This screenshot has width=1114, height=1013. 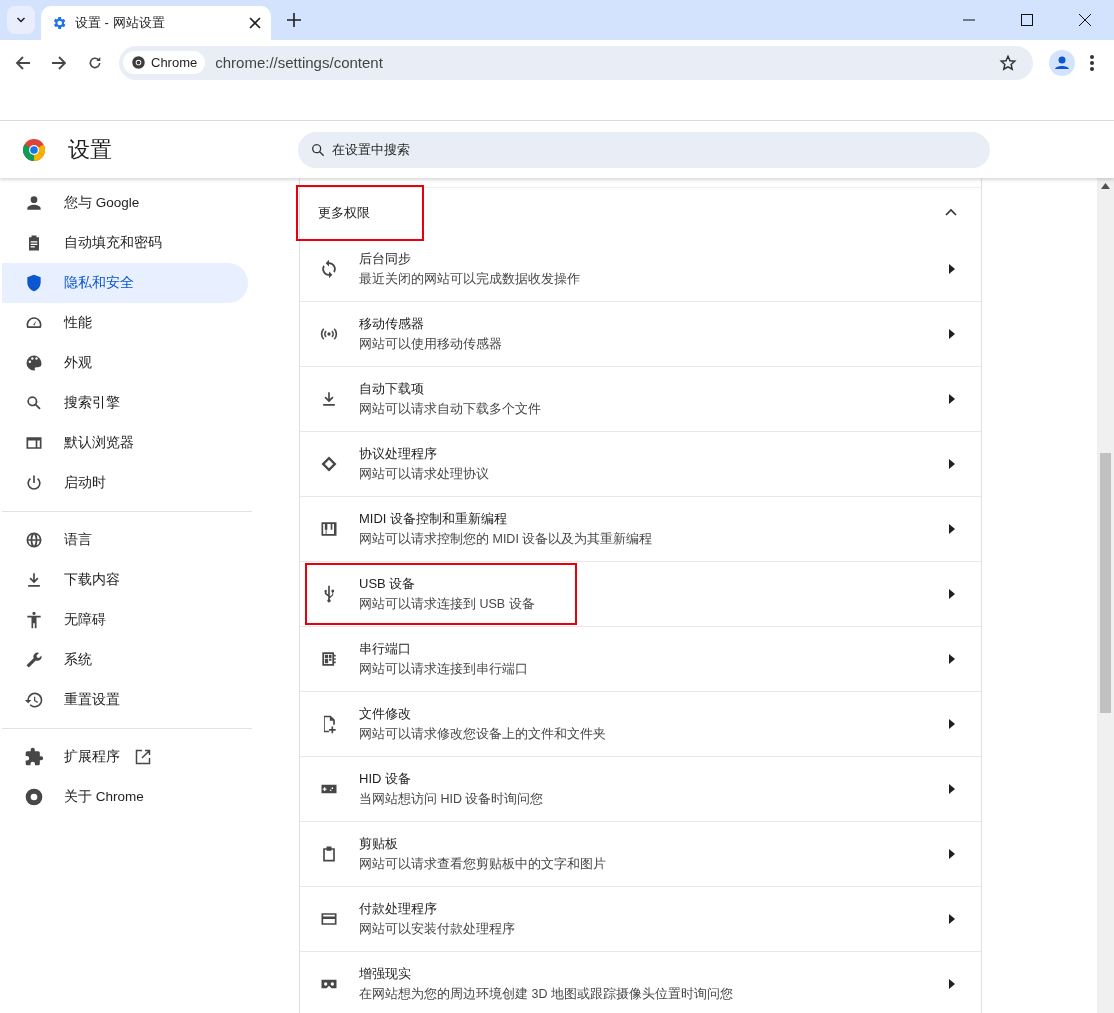 I want to click on person-icon, so click(x=34, y=203).